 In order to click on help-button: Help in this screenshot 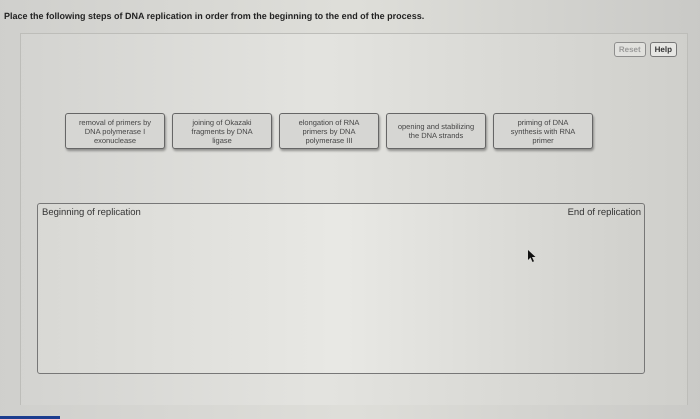, I will do `click(663, 49)`.